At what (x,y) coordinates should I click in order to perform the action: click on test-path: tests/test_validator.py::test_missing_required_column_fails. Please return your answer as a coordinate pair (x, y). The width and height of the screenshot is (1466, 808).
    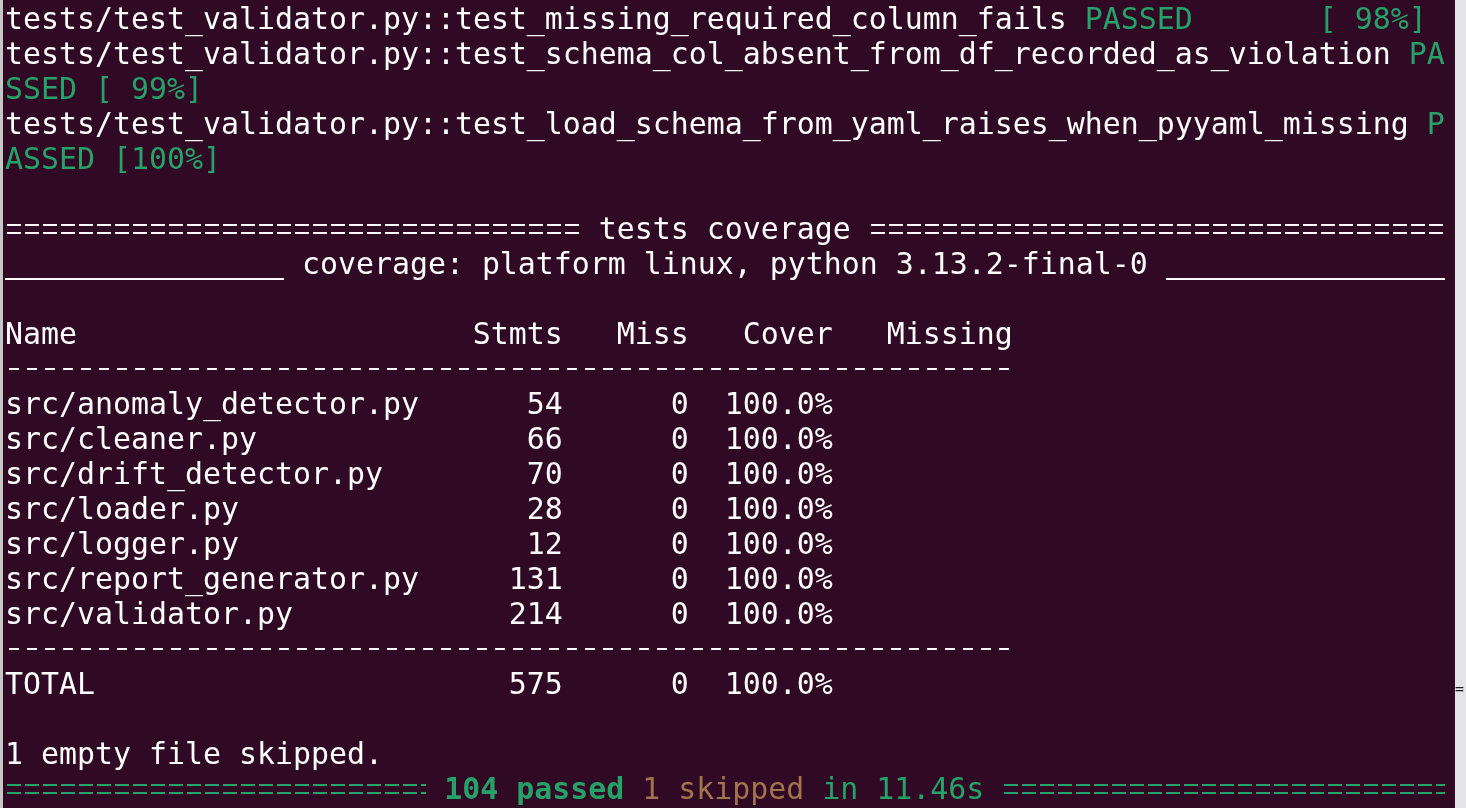
    Looking at the image, I should click on (536, 18).